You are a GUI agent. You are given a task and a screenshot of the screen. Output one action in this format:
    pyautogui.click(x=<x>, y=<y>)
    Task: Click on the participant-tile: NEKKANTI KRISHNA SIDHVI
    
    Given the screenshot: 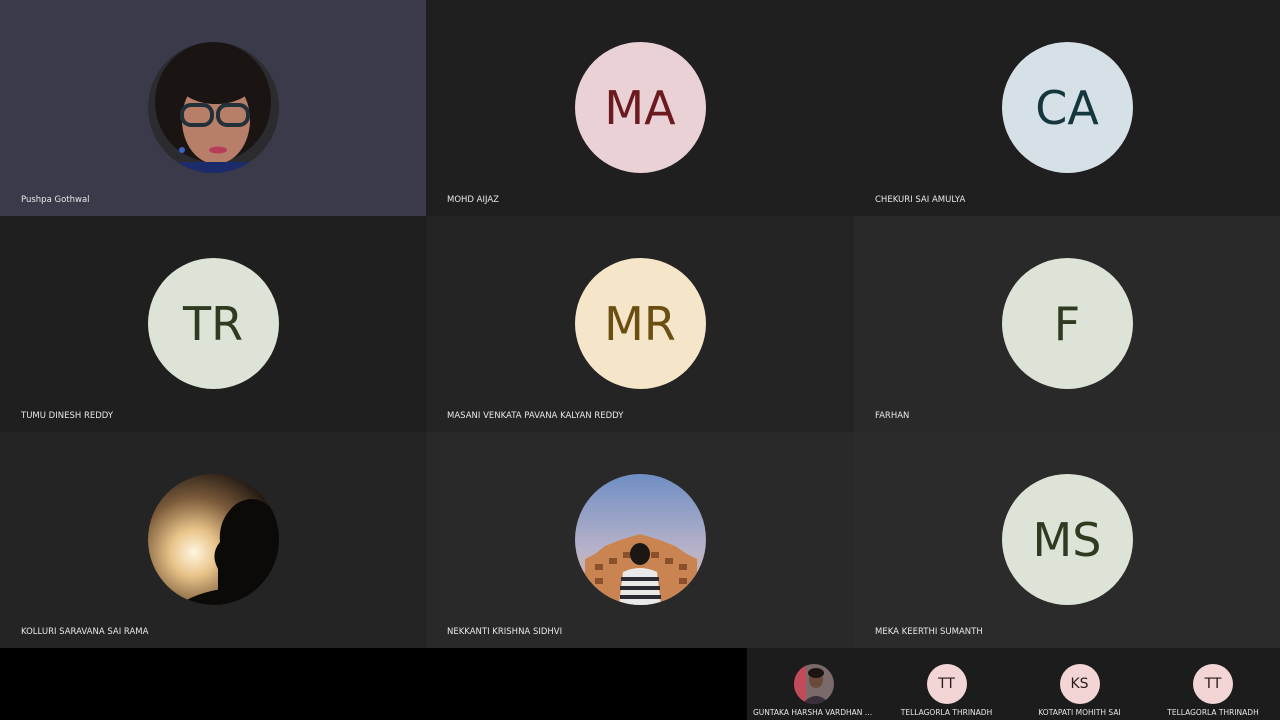 What is the action you would take?
    pyautogui.click(x=640, y=540)
    